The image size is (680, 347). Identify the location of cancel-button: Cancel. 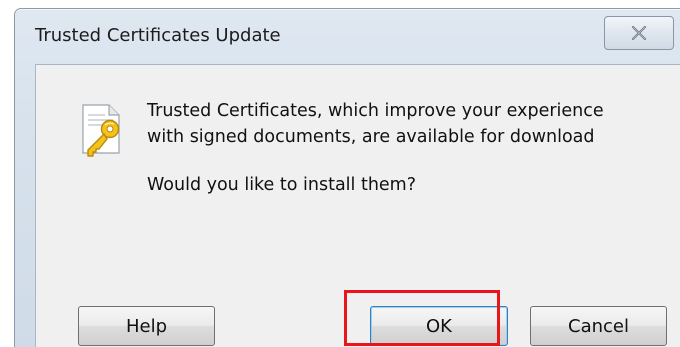
(598, 326).